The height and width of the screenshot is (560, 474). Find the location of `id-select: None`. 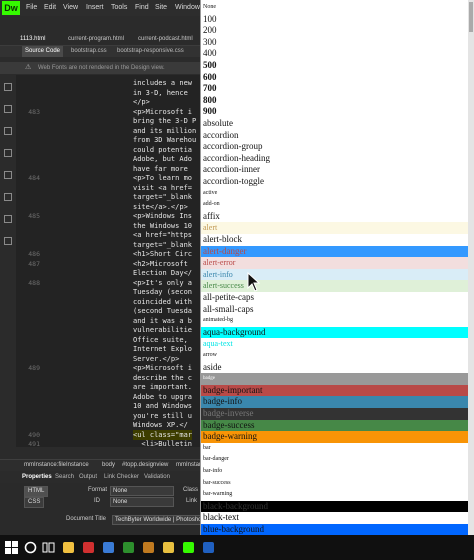

id-select: None is located at coordinates (142, 502).